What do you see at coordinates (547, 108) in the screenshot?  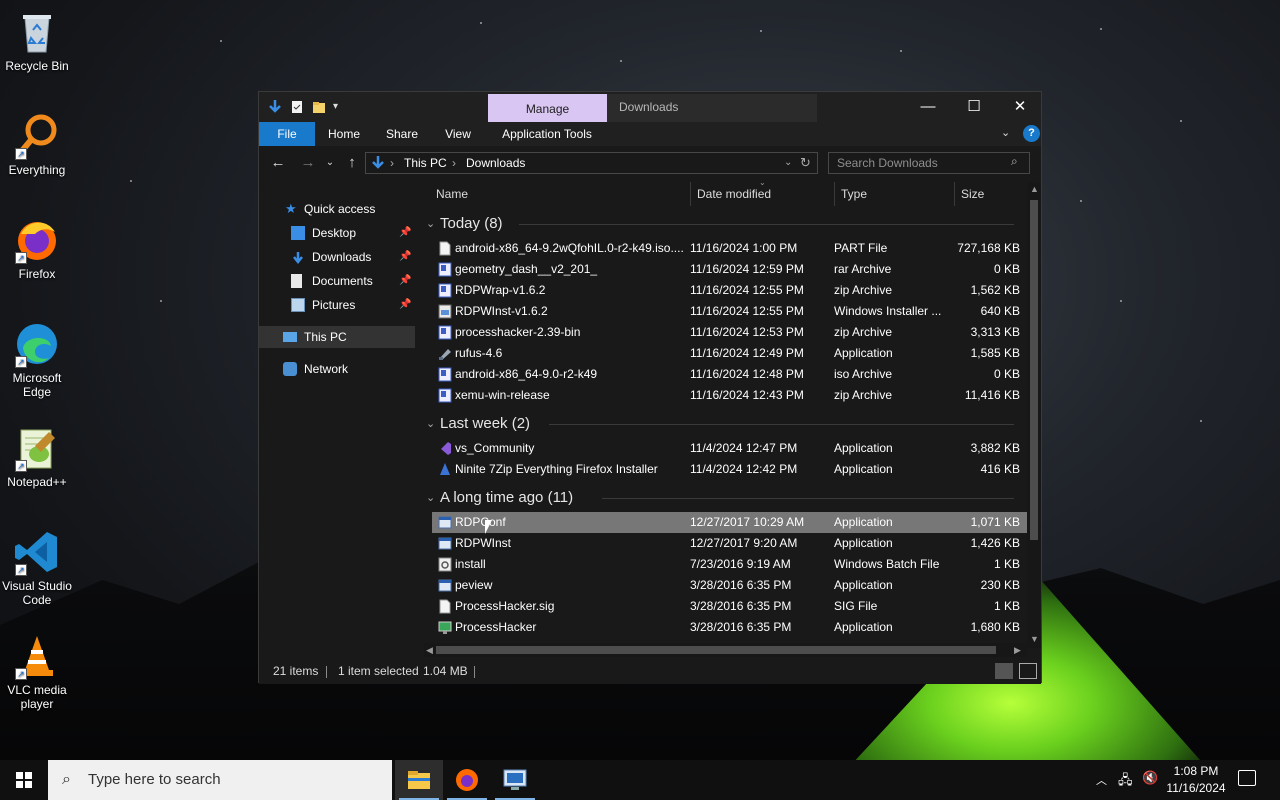 I see `tab-manage: Manage` at bounding box center [547, 108].